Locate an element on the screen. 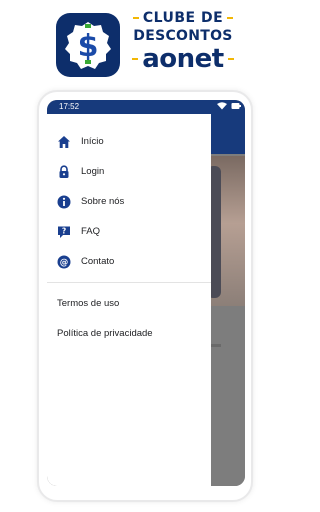 This screenshot has height=512, width=320. brand-title-top: CLUBE DE is located at coordinates (183, 18).